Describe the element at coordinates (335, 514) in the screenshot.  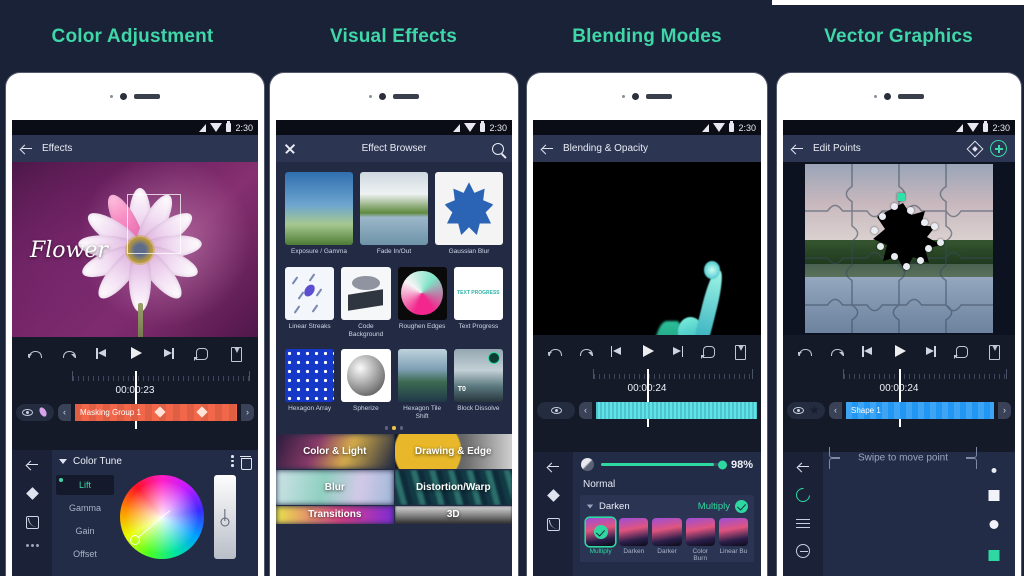
I see `category-tile: Transitions` at that location.